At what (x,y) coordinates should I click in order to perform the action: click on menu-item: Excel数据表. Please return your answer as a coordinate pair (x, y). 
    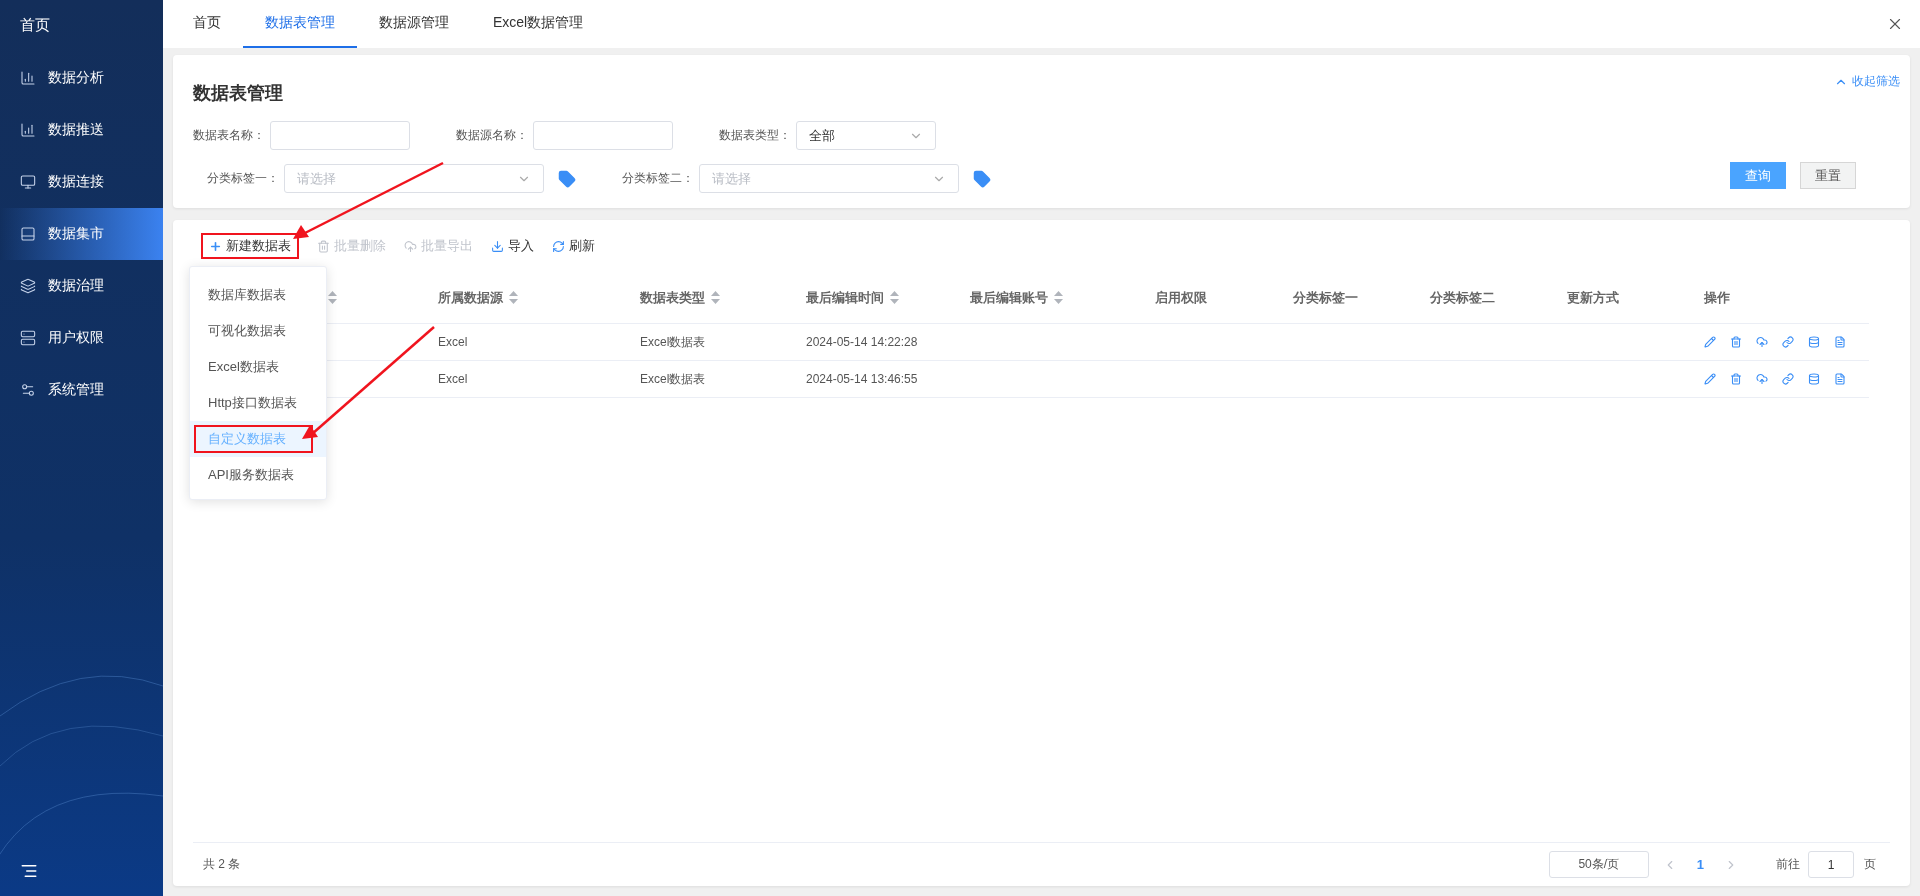
    Looking at the image, I should click on (258, 367).